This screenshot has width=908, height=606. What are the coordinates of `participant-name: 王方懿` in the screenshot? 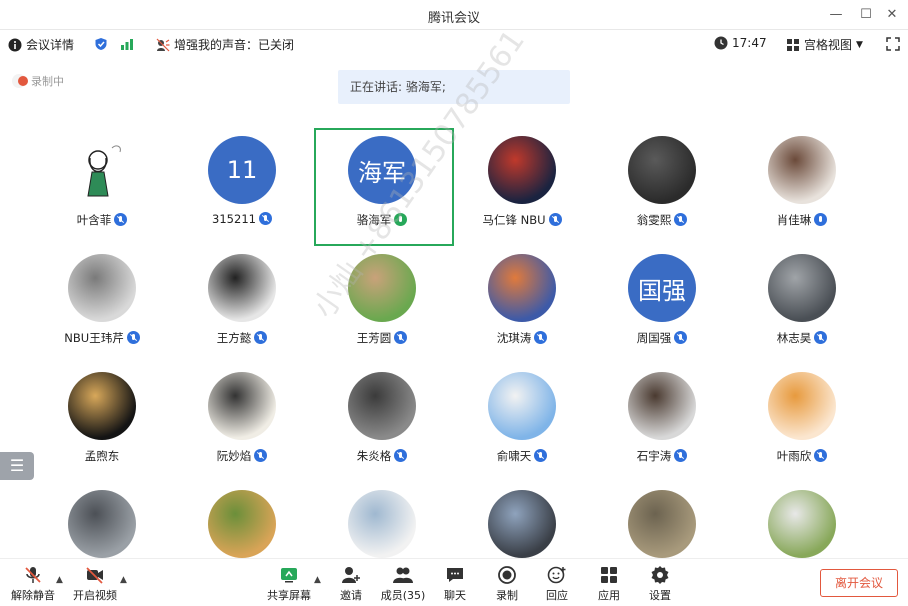 It's located at (242, 338).